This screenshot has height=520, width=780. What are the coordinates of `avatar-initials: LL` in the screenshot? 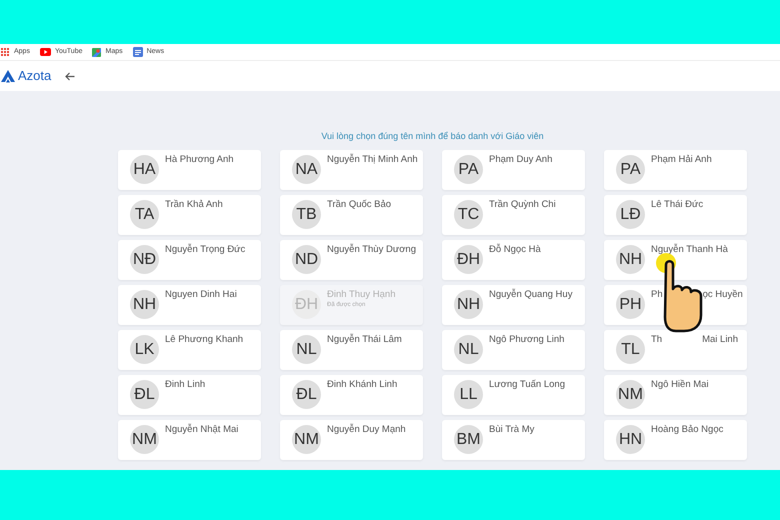 It's located at (468, 394).